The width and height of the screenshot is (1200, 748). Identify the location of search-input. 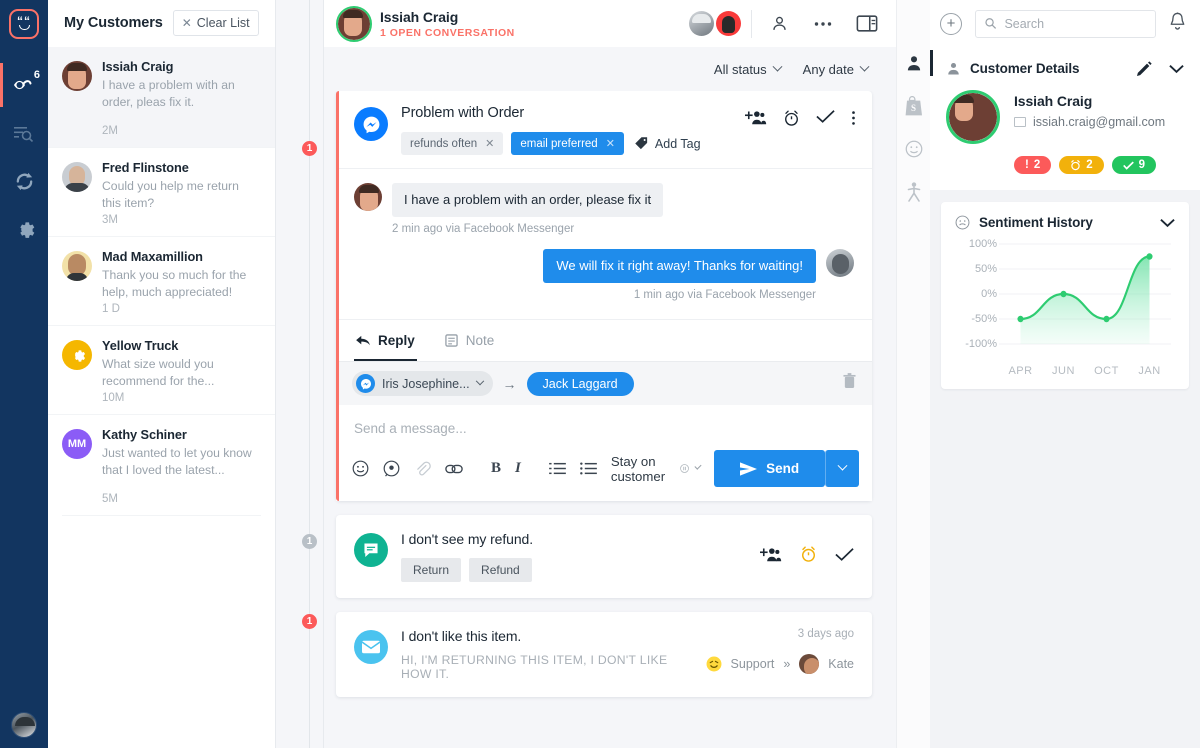
(1075, 23).